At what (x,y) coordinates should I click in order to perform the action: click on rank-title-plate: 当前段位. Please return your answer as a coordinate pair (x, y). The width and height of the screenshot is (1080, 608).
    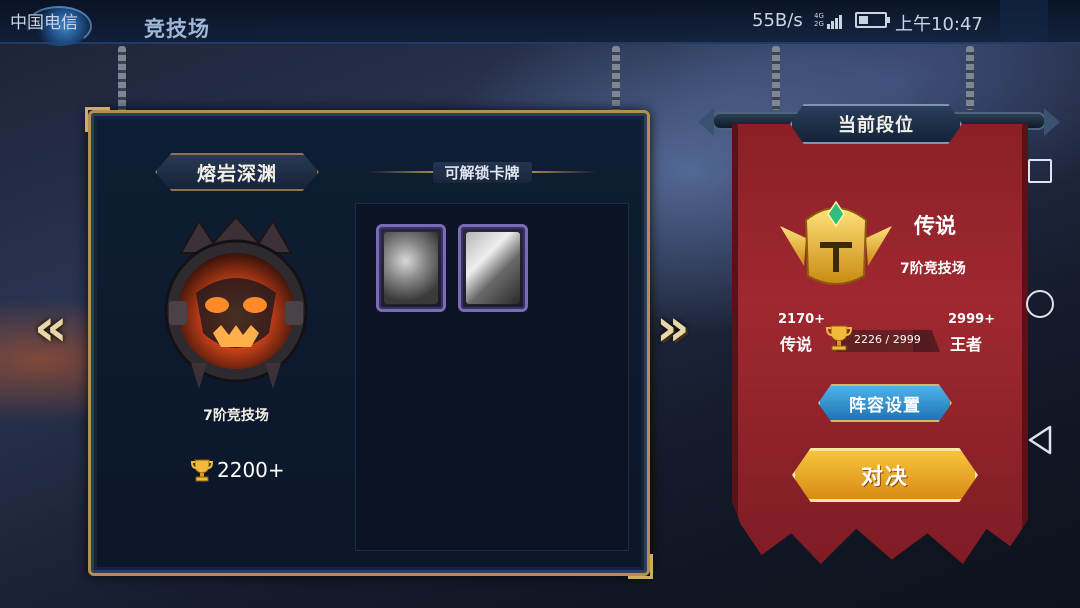
    Looking at the image, I should click on (876, 124).